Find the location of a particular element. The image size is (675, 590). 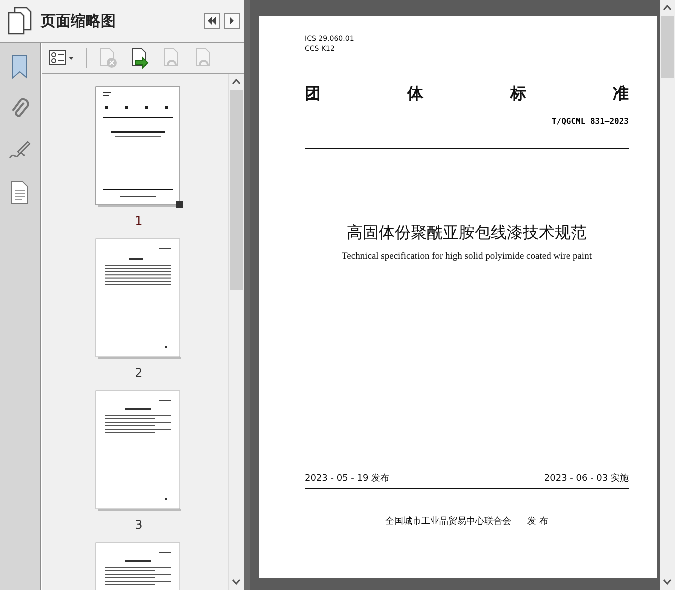

implement-date: 2023 - 06 - 03 实施 is located at coordinates (586, 478).